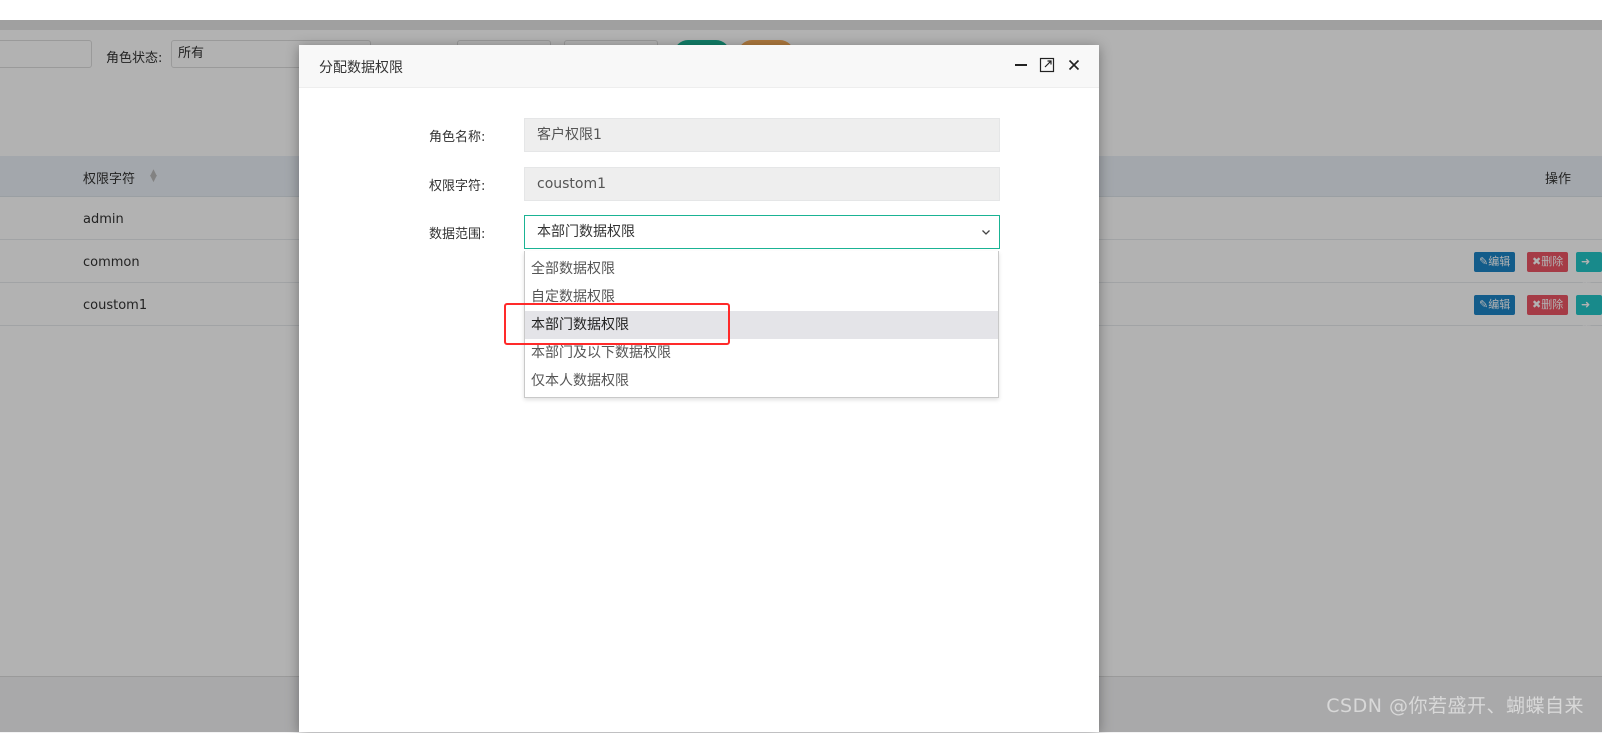 This screenshot has width=1602, height=733. Describe the element at coordinates (761, 269) in the screenshot. I see `option-all-data: 全部数据权限` at that location.